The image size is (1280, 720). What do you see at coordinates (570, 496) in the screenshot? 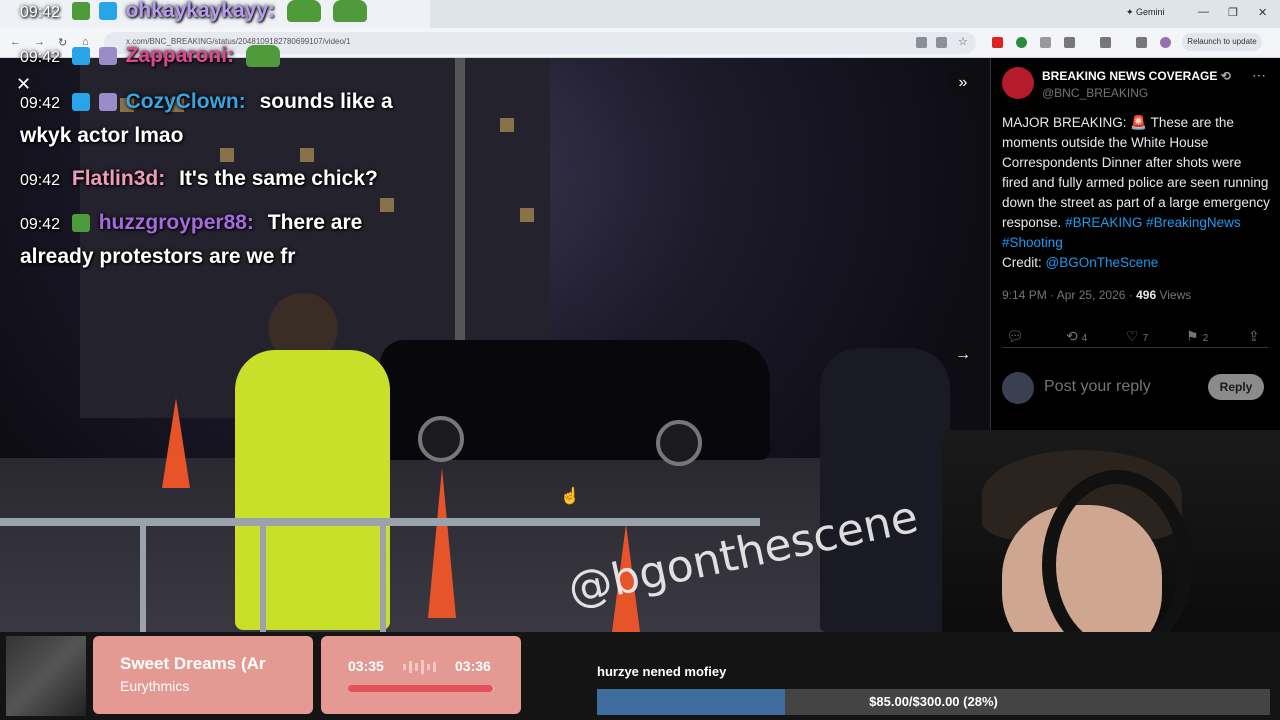
I see `mouse-cursor-icon: ☝` at bounding box center [570, 496].